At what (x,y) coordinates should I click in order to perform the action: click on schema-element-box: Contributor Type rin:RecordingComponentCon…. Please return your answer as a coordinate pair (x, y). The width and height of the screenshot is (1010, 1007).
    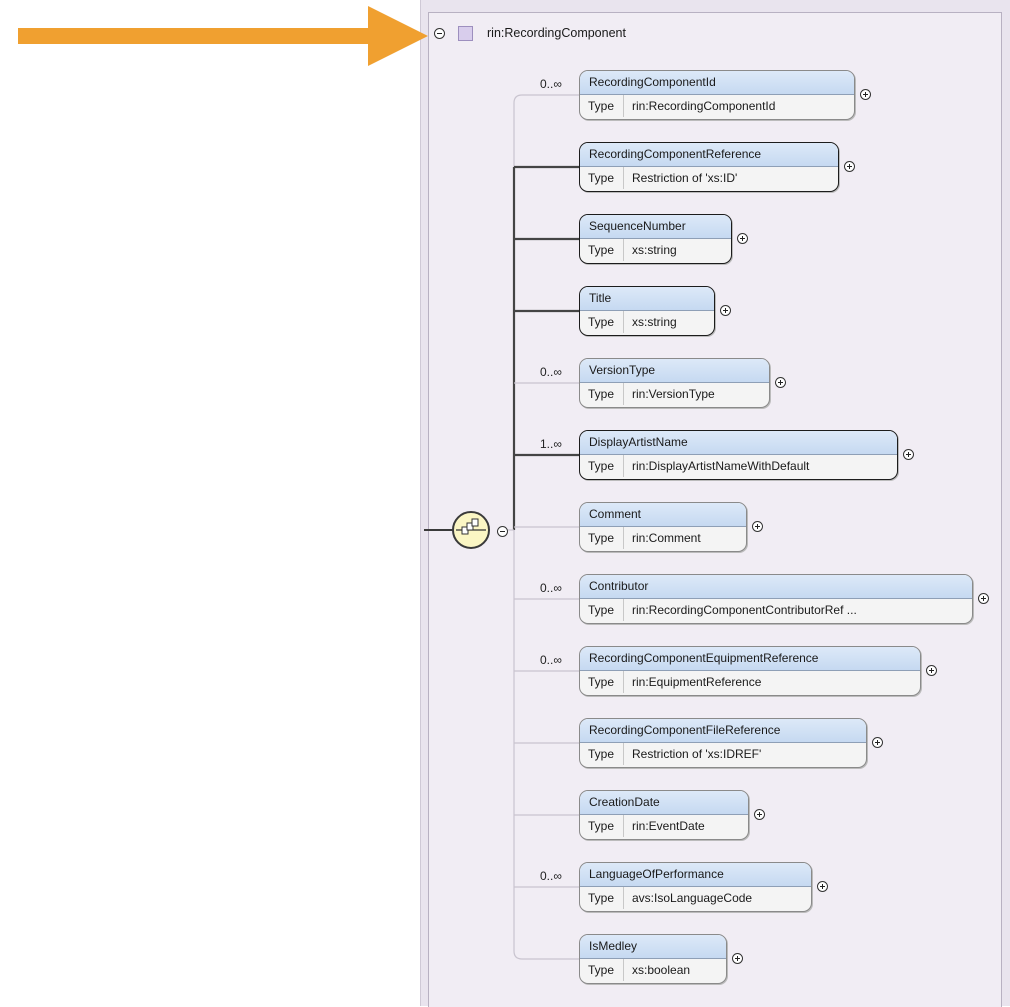
    Looking at the image, I should click on (776, 599).